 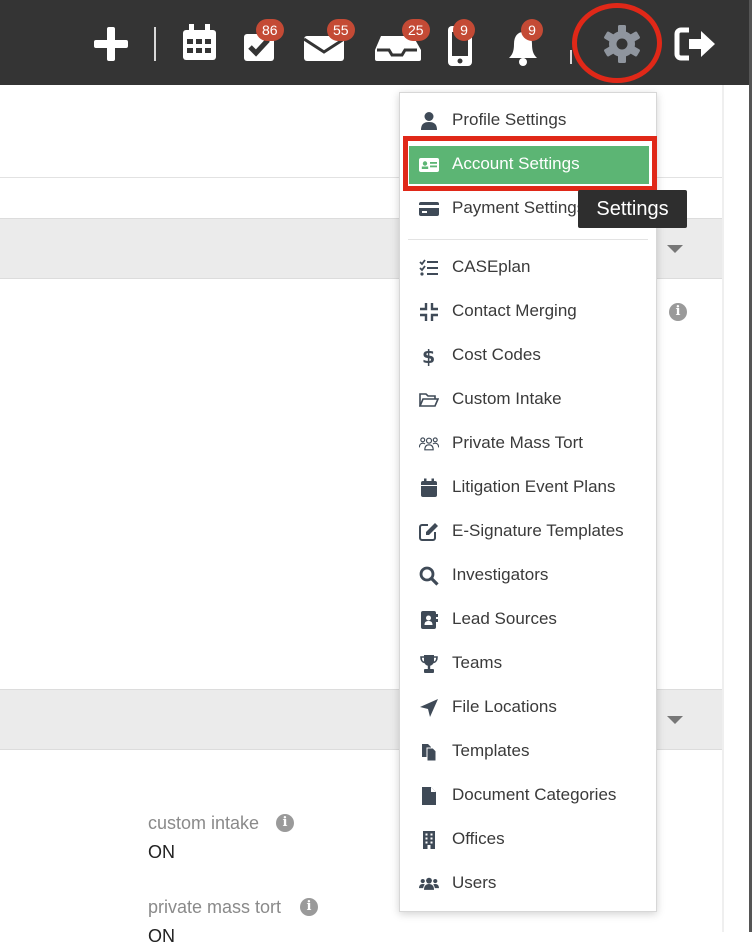 I want to click on custom-intake-value: ON, so click(x=161, y=852).